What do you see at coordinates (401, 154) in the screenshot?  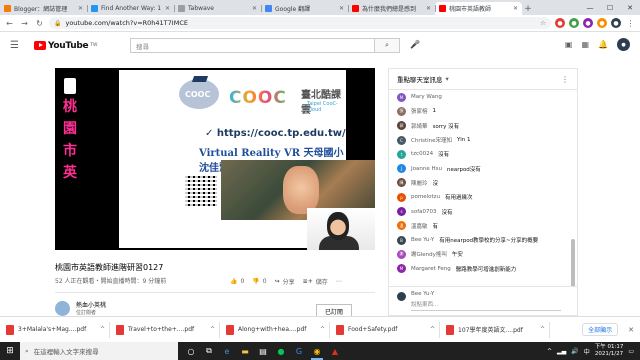 I see `chat-avatar: t` at bounding box center [401, 154].